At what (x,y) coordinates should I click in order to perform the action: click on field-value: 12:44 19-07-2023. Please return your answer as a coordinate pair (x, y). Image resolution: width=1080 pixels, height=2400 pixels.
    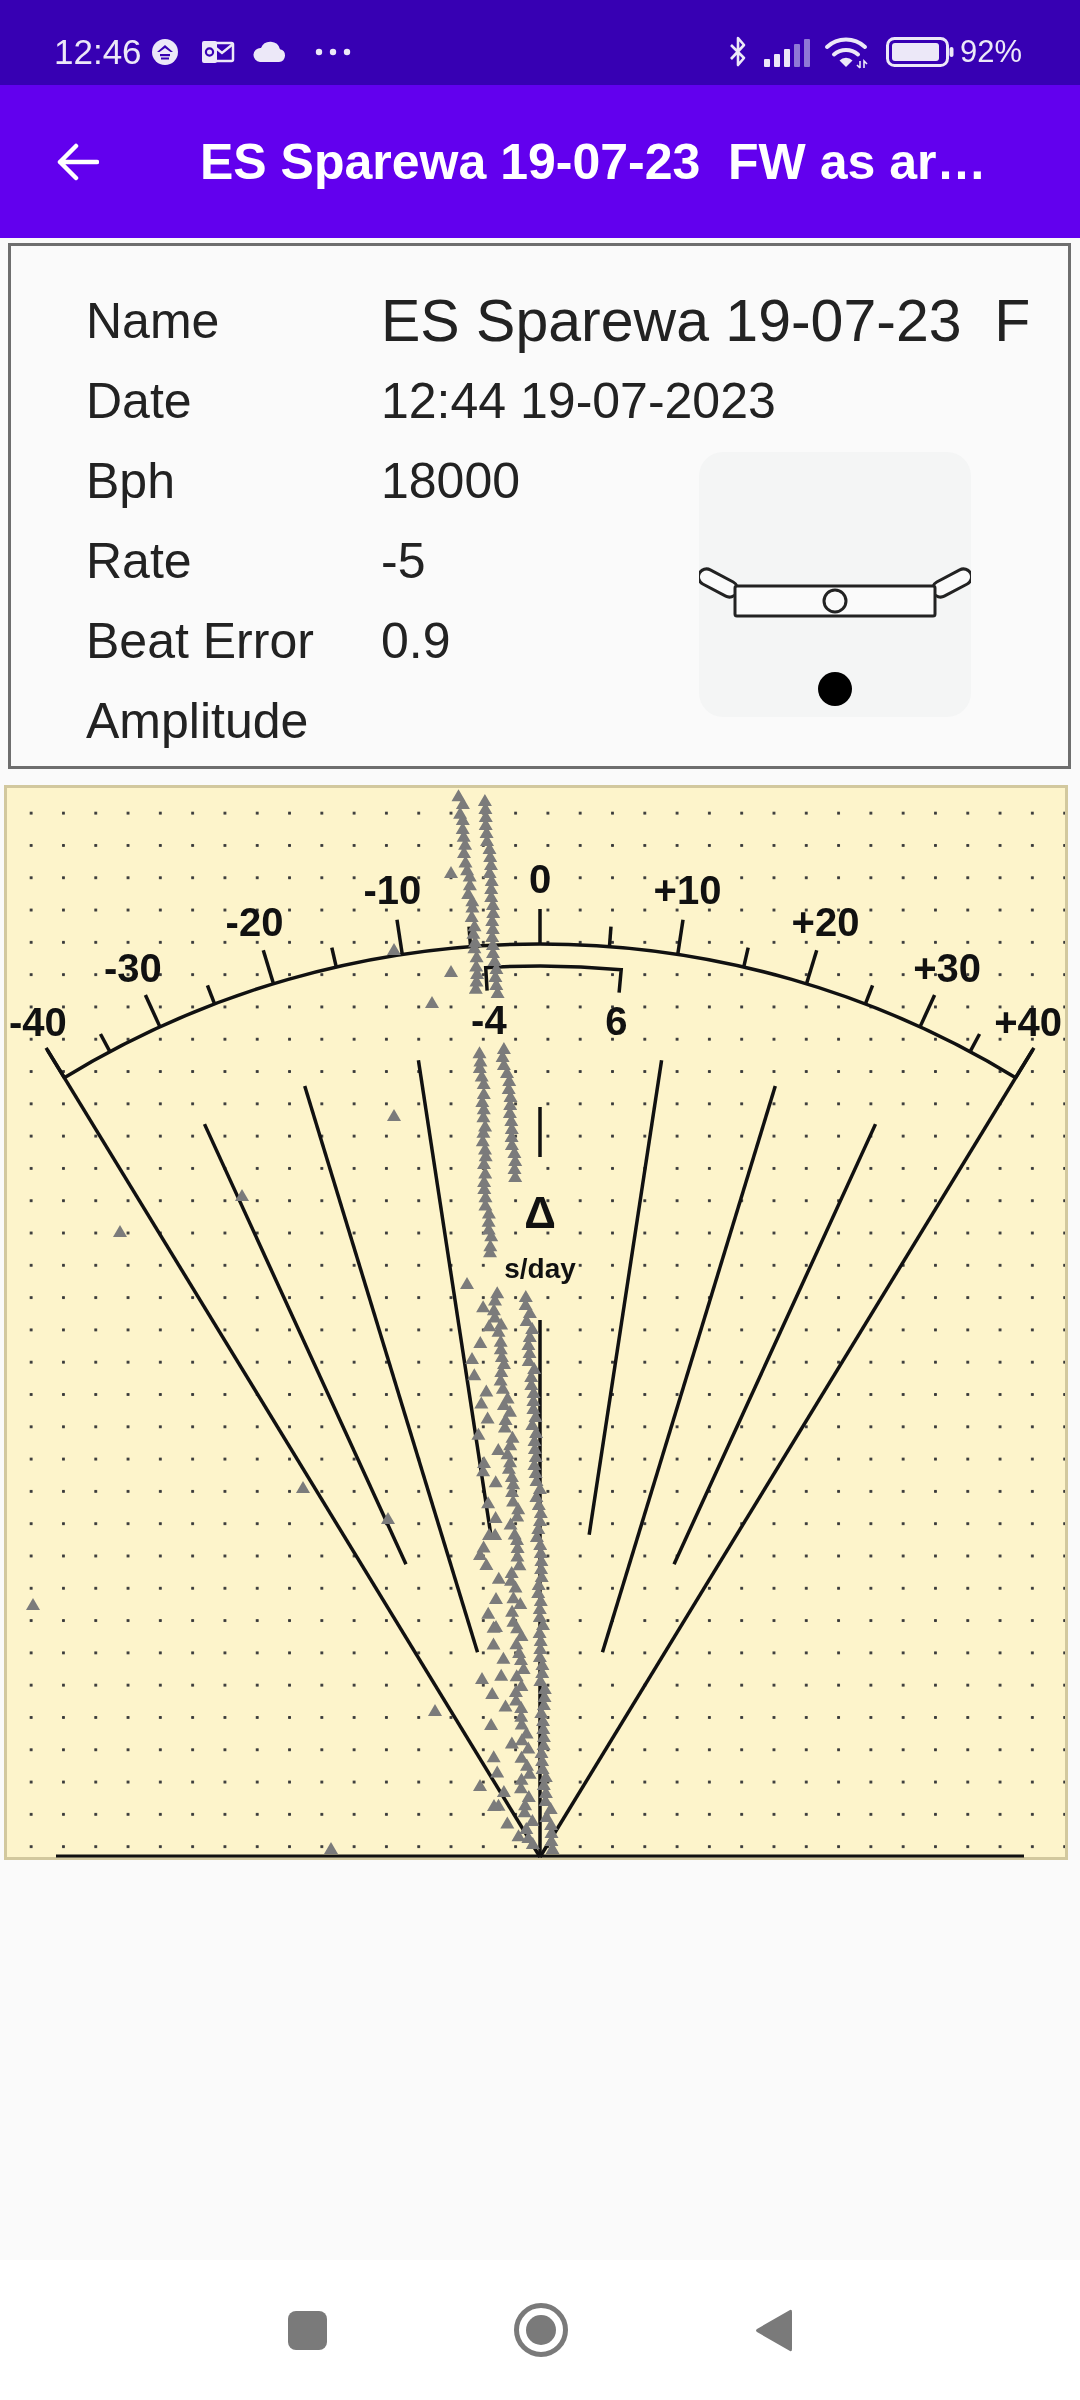
    Looking at the image, I should click on (578, 401).